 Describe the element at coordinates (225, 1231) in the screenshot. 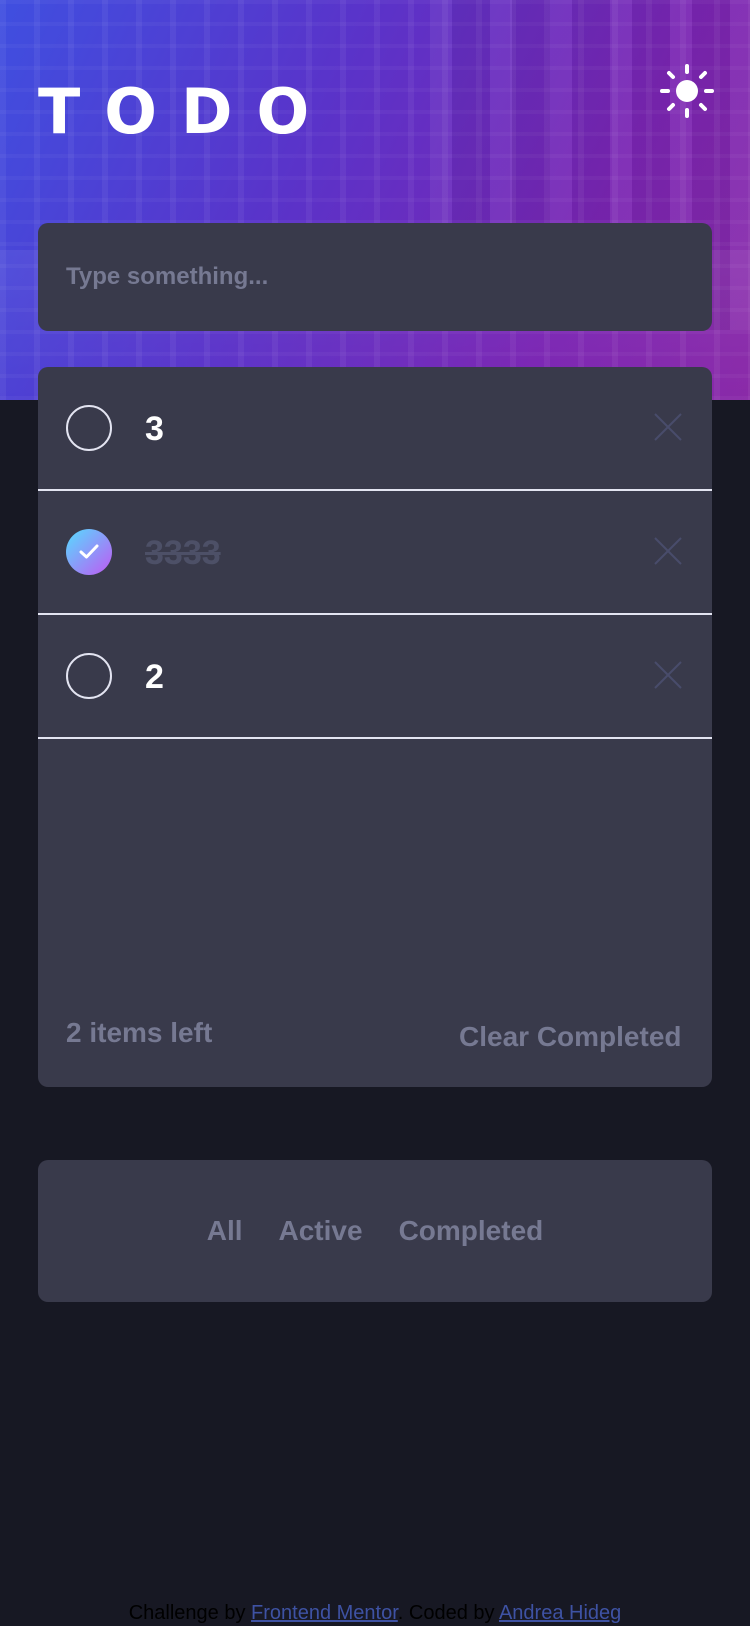

I see `filter-all: All` at that location.